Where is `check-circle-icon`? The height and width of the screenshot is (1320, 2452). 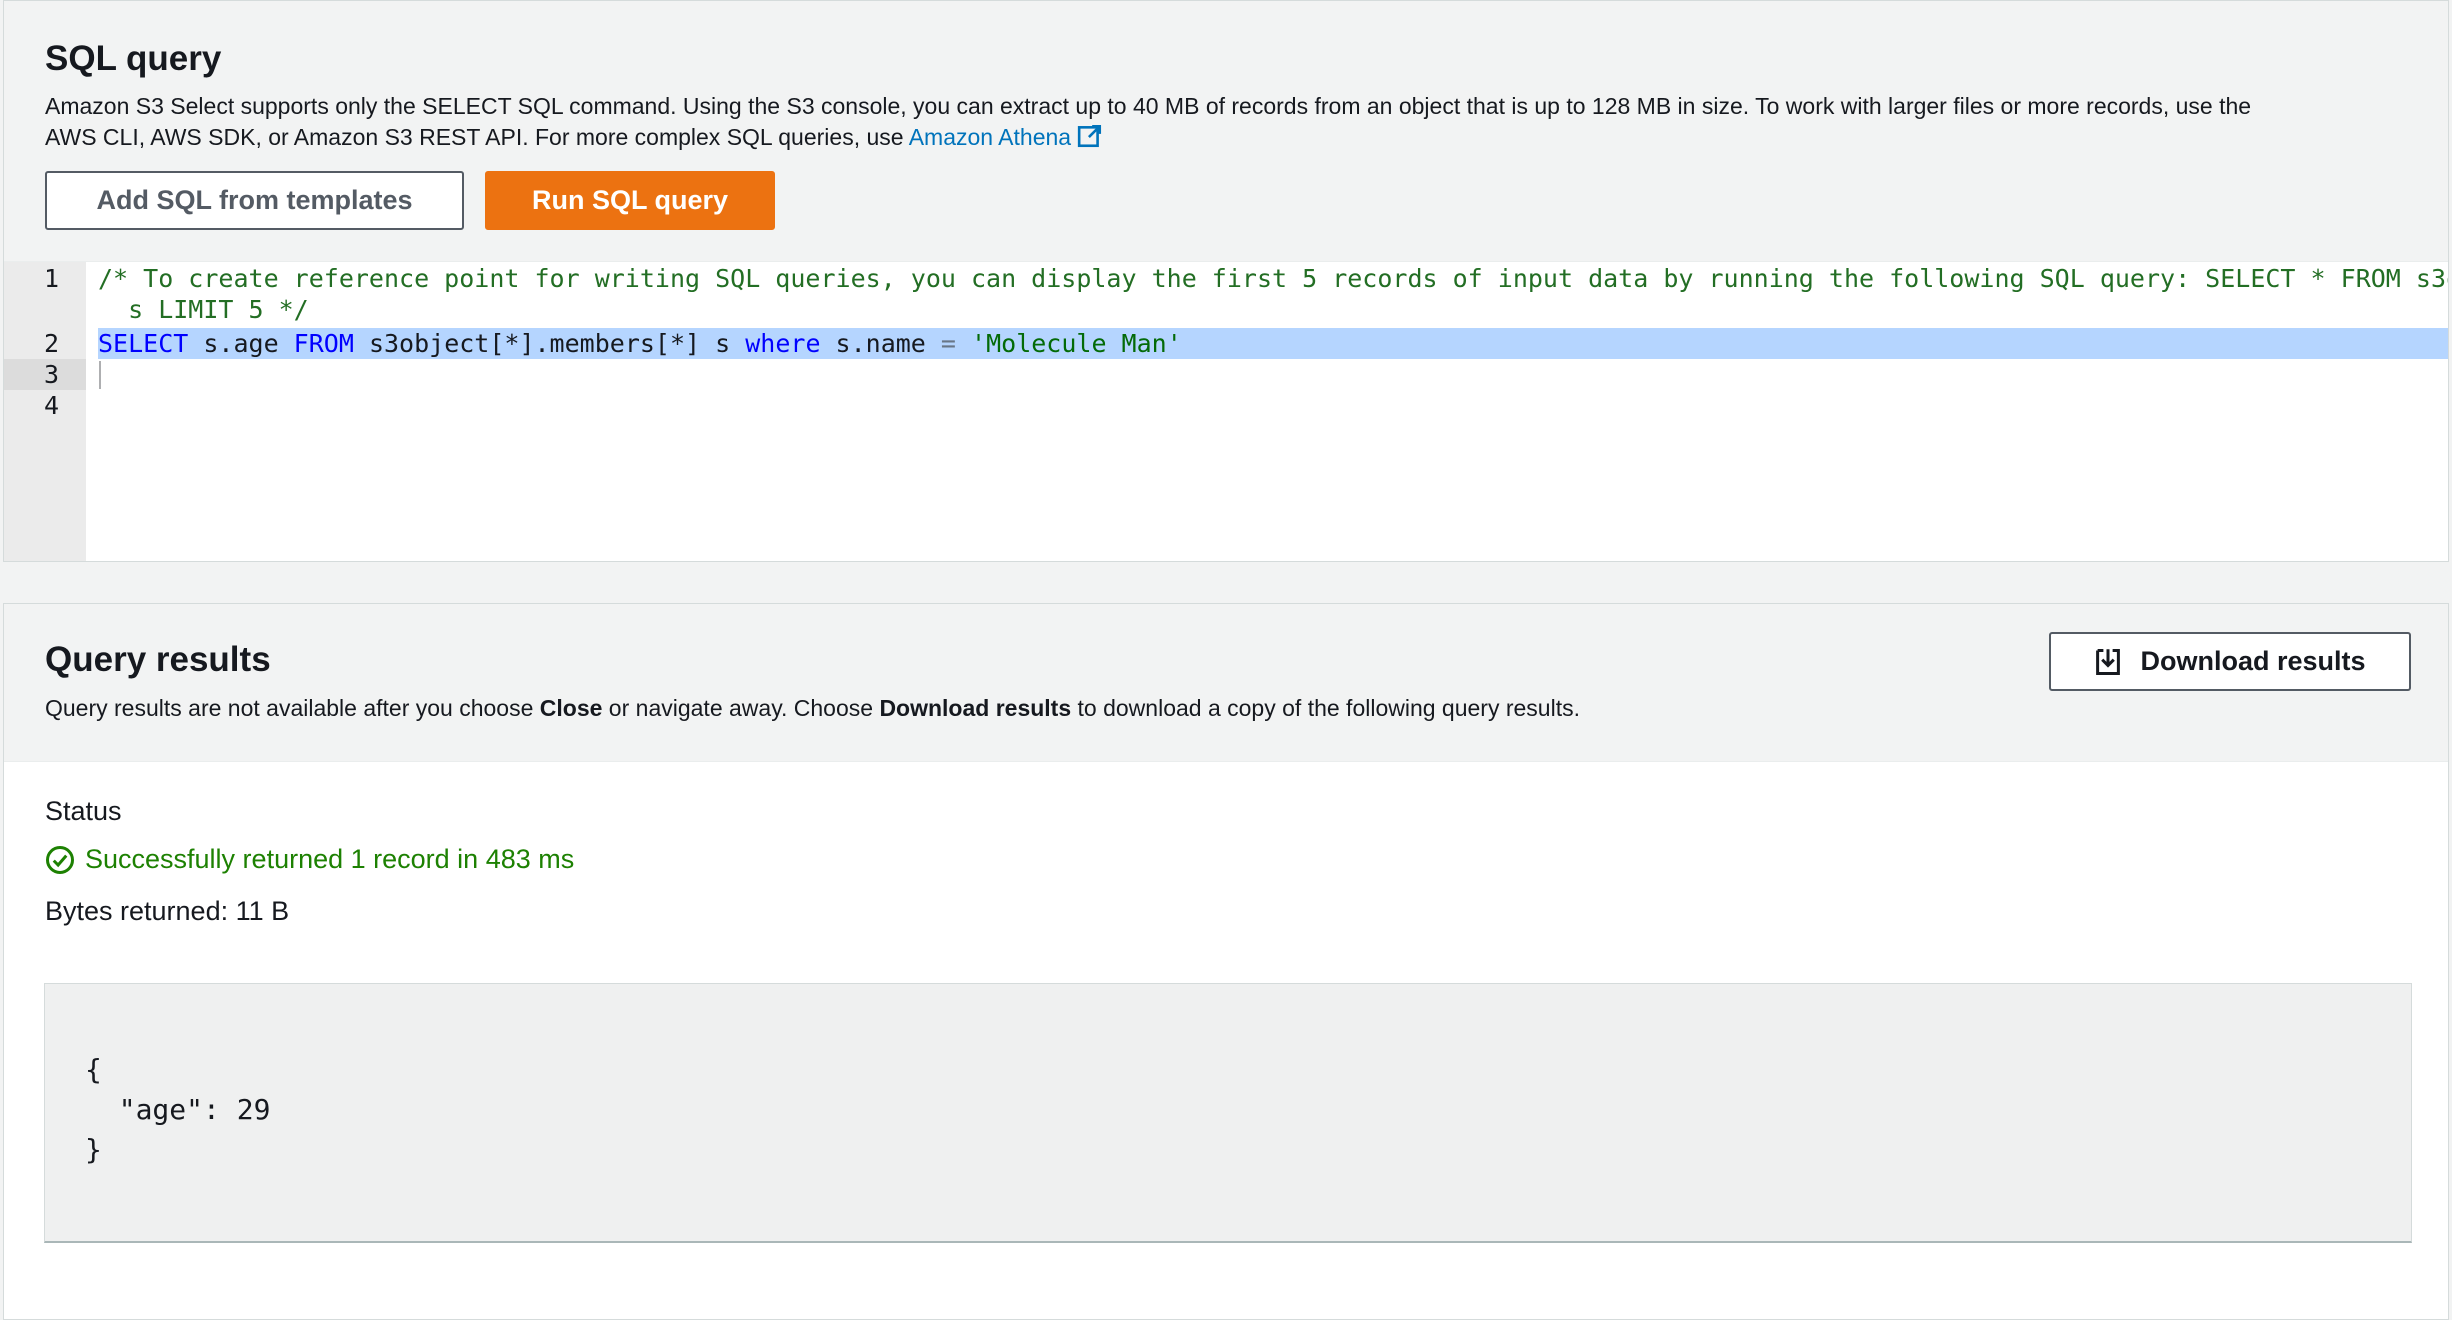
check-circle-icon is located at coordinates (65, 860).